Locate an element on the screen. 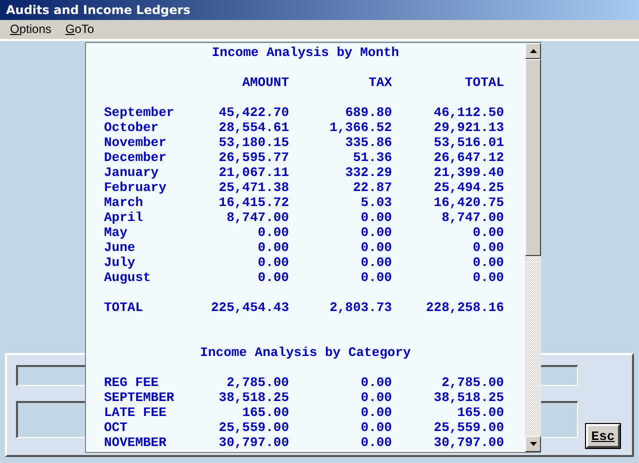  table-cell-text: 16,415.72 is located at coordinates (253, 202).